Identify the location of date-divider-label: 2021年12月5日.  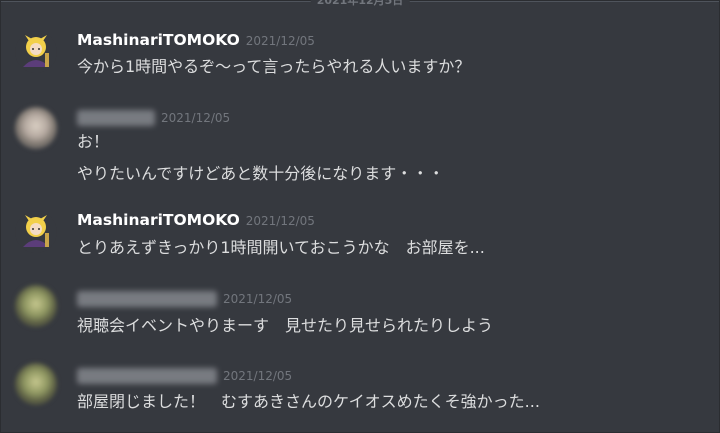
(360, 4).